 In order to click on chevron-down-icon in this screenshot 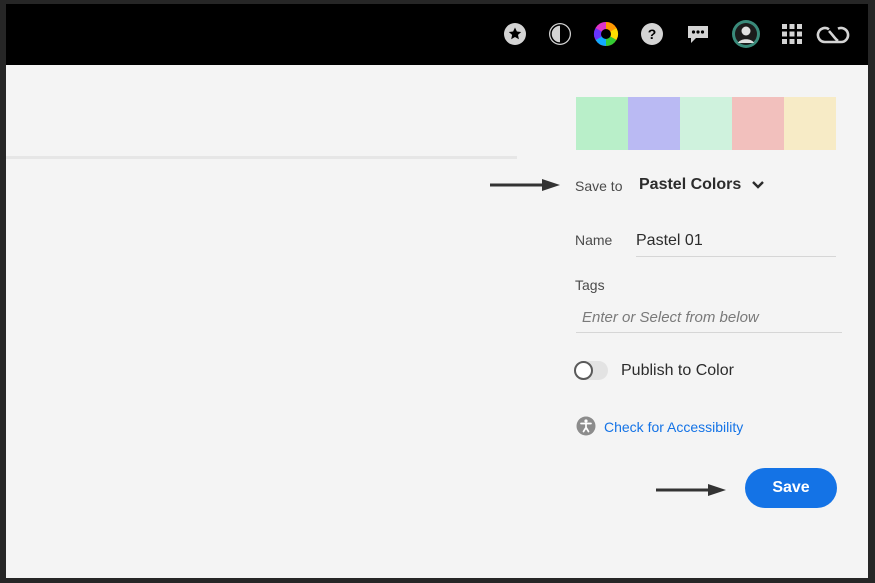, I will do `click(758, 185)`.